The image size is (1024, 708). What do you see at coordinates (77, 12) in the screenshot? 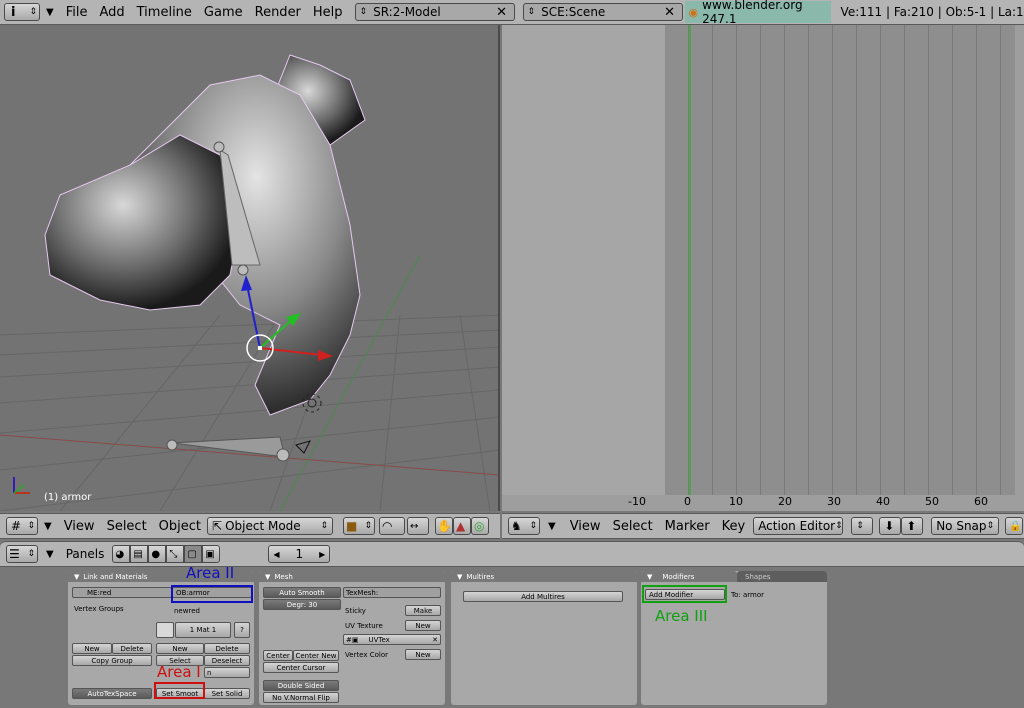
I see `menu-file: File` at bounding box center [77, 12].